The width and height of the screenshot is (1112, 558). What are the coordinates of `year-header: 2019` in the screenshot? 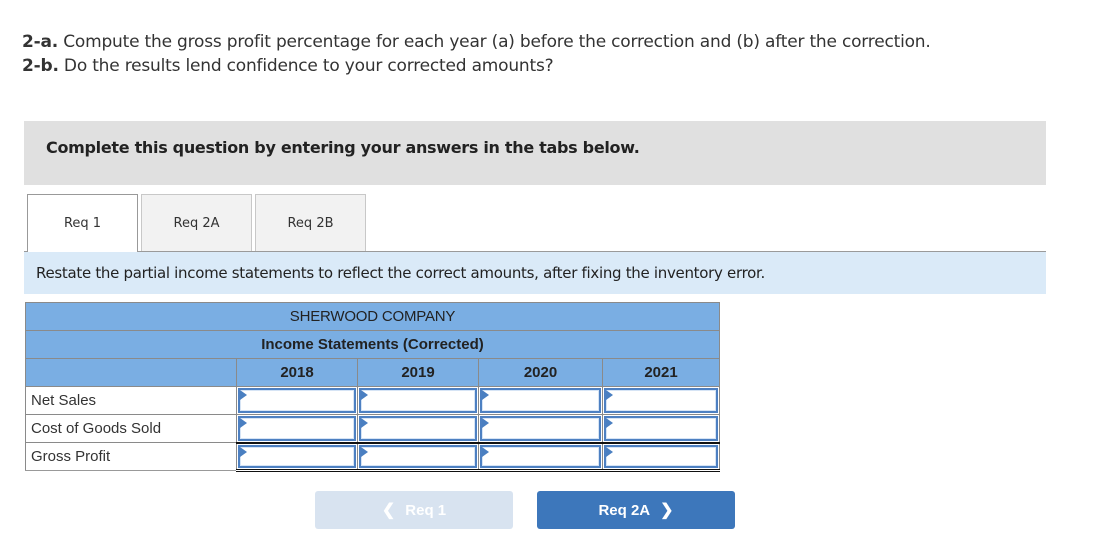 It's located at (418, 372).